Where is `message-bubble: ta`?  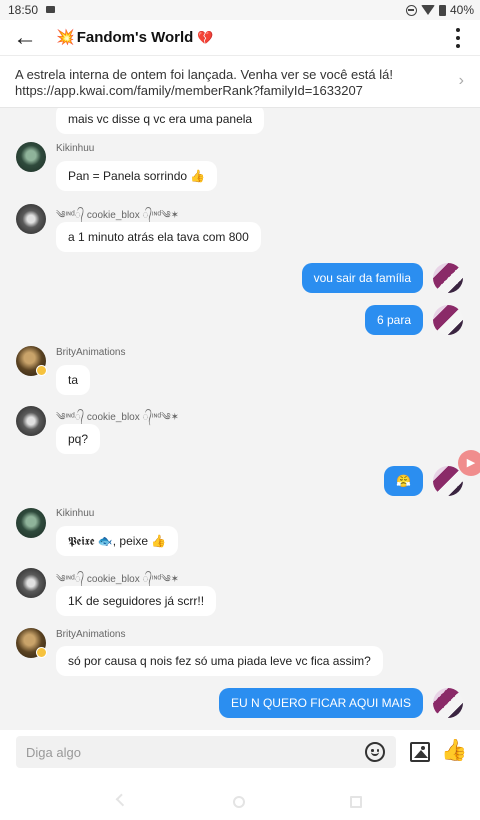
message-bubble: ta is located at coordinates (73, 380).